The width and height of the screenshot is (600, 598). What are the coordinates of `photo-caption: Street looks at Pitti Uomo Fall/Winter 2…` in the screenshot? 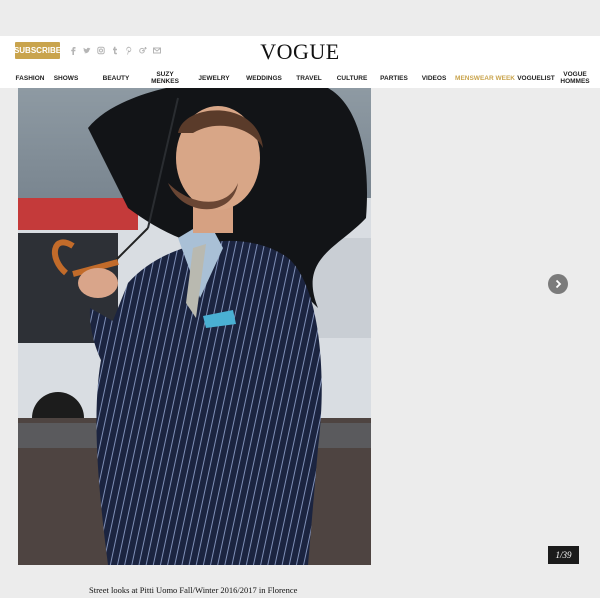 It's located at (193, 590).